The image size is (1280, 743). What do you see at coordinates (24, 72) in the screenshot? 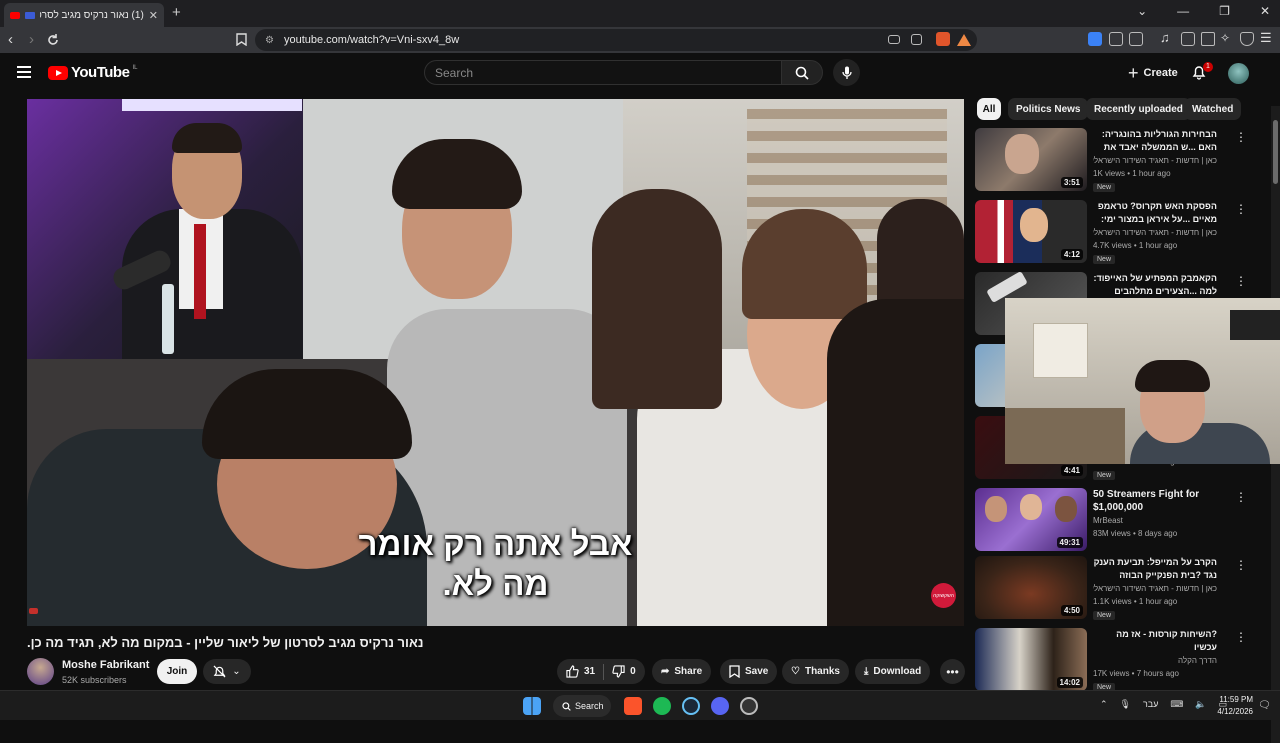
I see `guide-menu-icon` at bounding box center [24, 72].